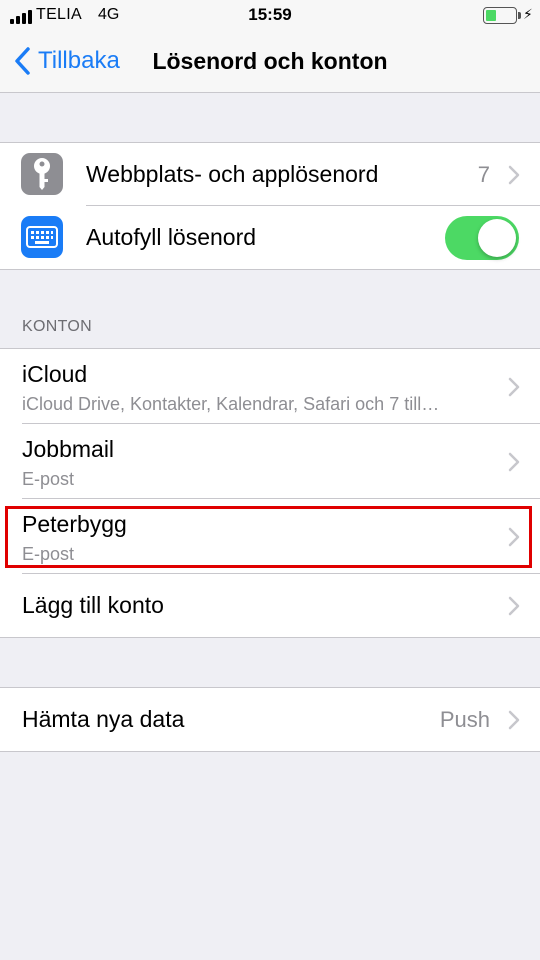 The image size is (540, 960). I want to click on charging-bolt-icon: ⚡︎, so click(528, 14).